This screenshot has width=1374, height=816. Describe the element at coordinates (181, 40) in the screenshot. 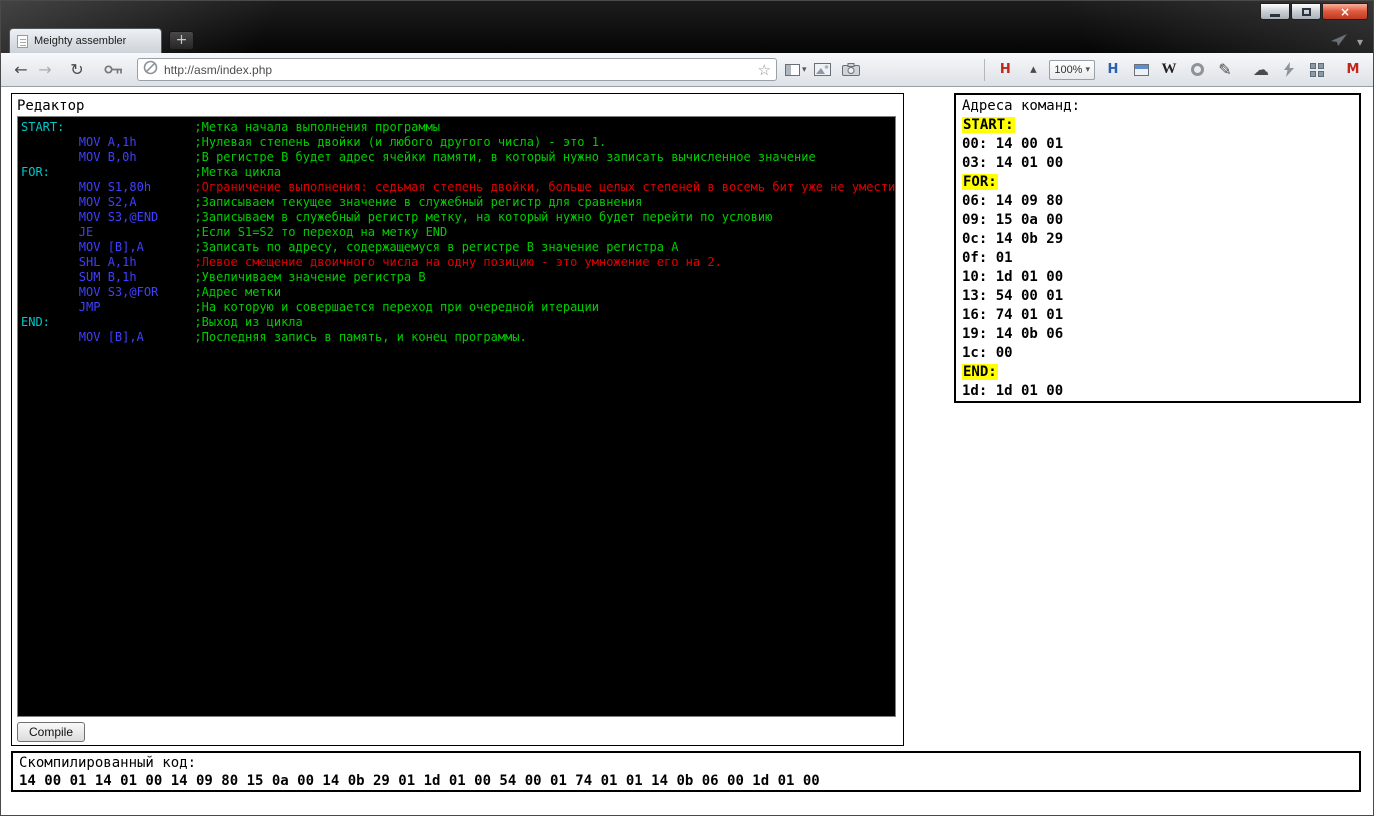

I see `new-tab-button: +` at that location.